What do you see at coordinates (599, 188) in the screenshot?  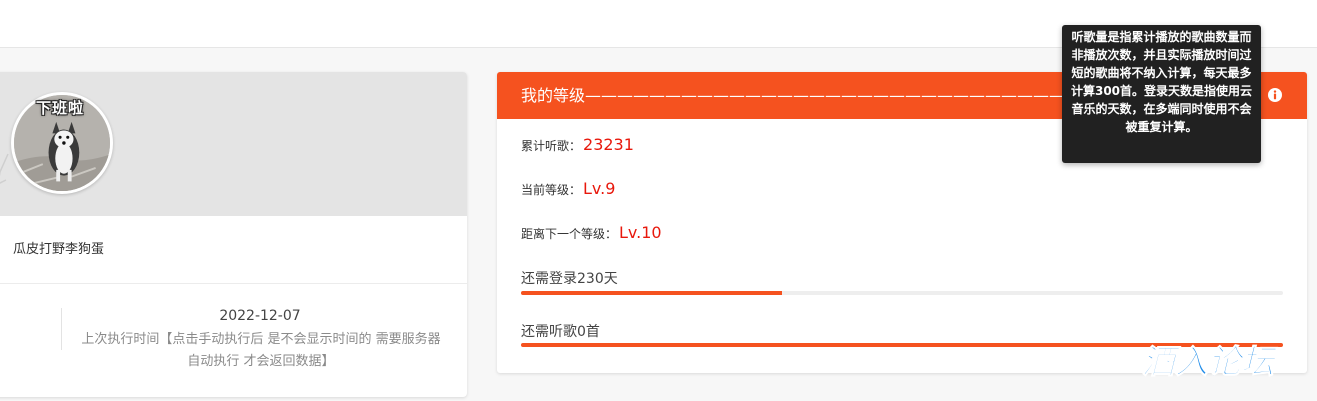 I see `current-level-value: Lv.9` at bounding box center [599, 188].